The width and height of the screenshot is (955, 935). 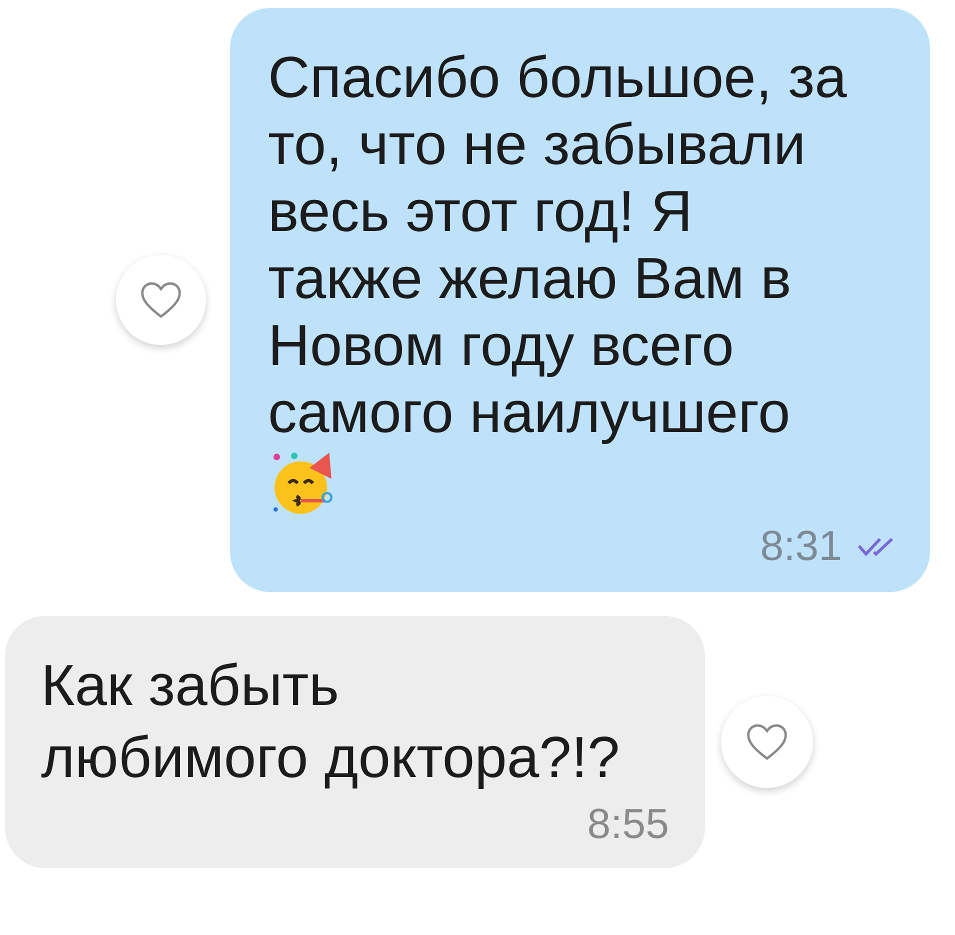 What do you see at coordinates (628, 824) in the screenshot?
I see `message-time: 8:55` at bounding box center [628, 824].